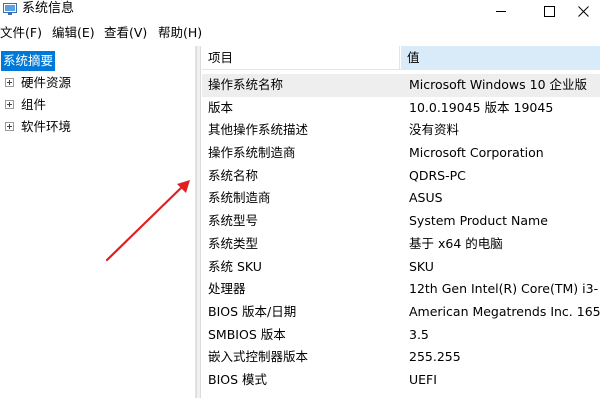 This screenshot has width=600, height=398. I want to click on menu-file: 文件(F), so click(21, 33).